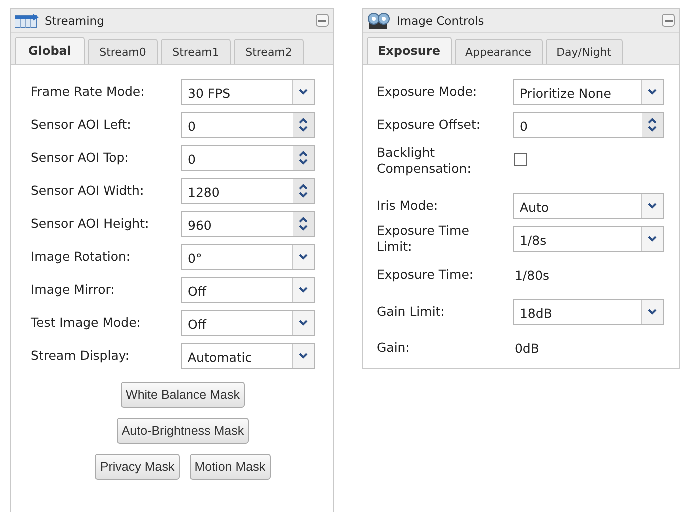 The image size is (685, 512). Describe the element at coordinates (527, 348) in the screenshot. I see `field-value: 0dB` at that location.